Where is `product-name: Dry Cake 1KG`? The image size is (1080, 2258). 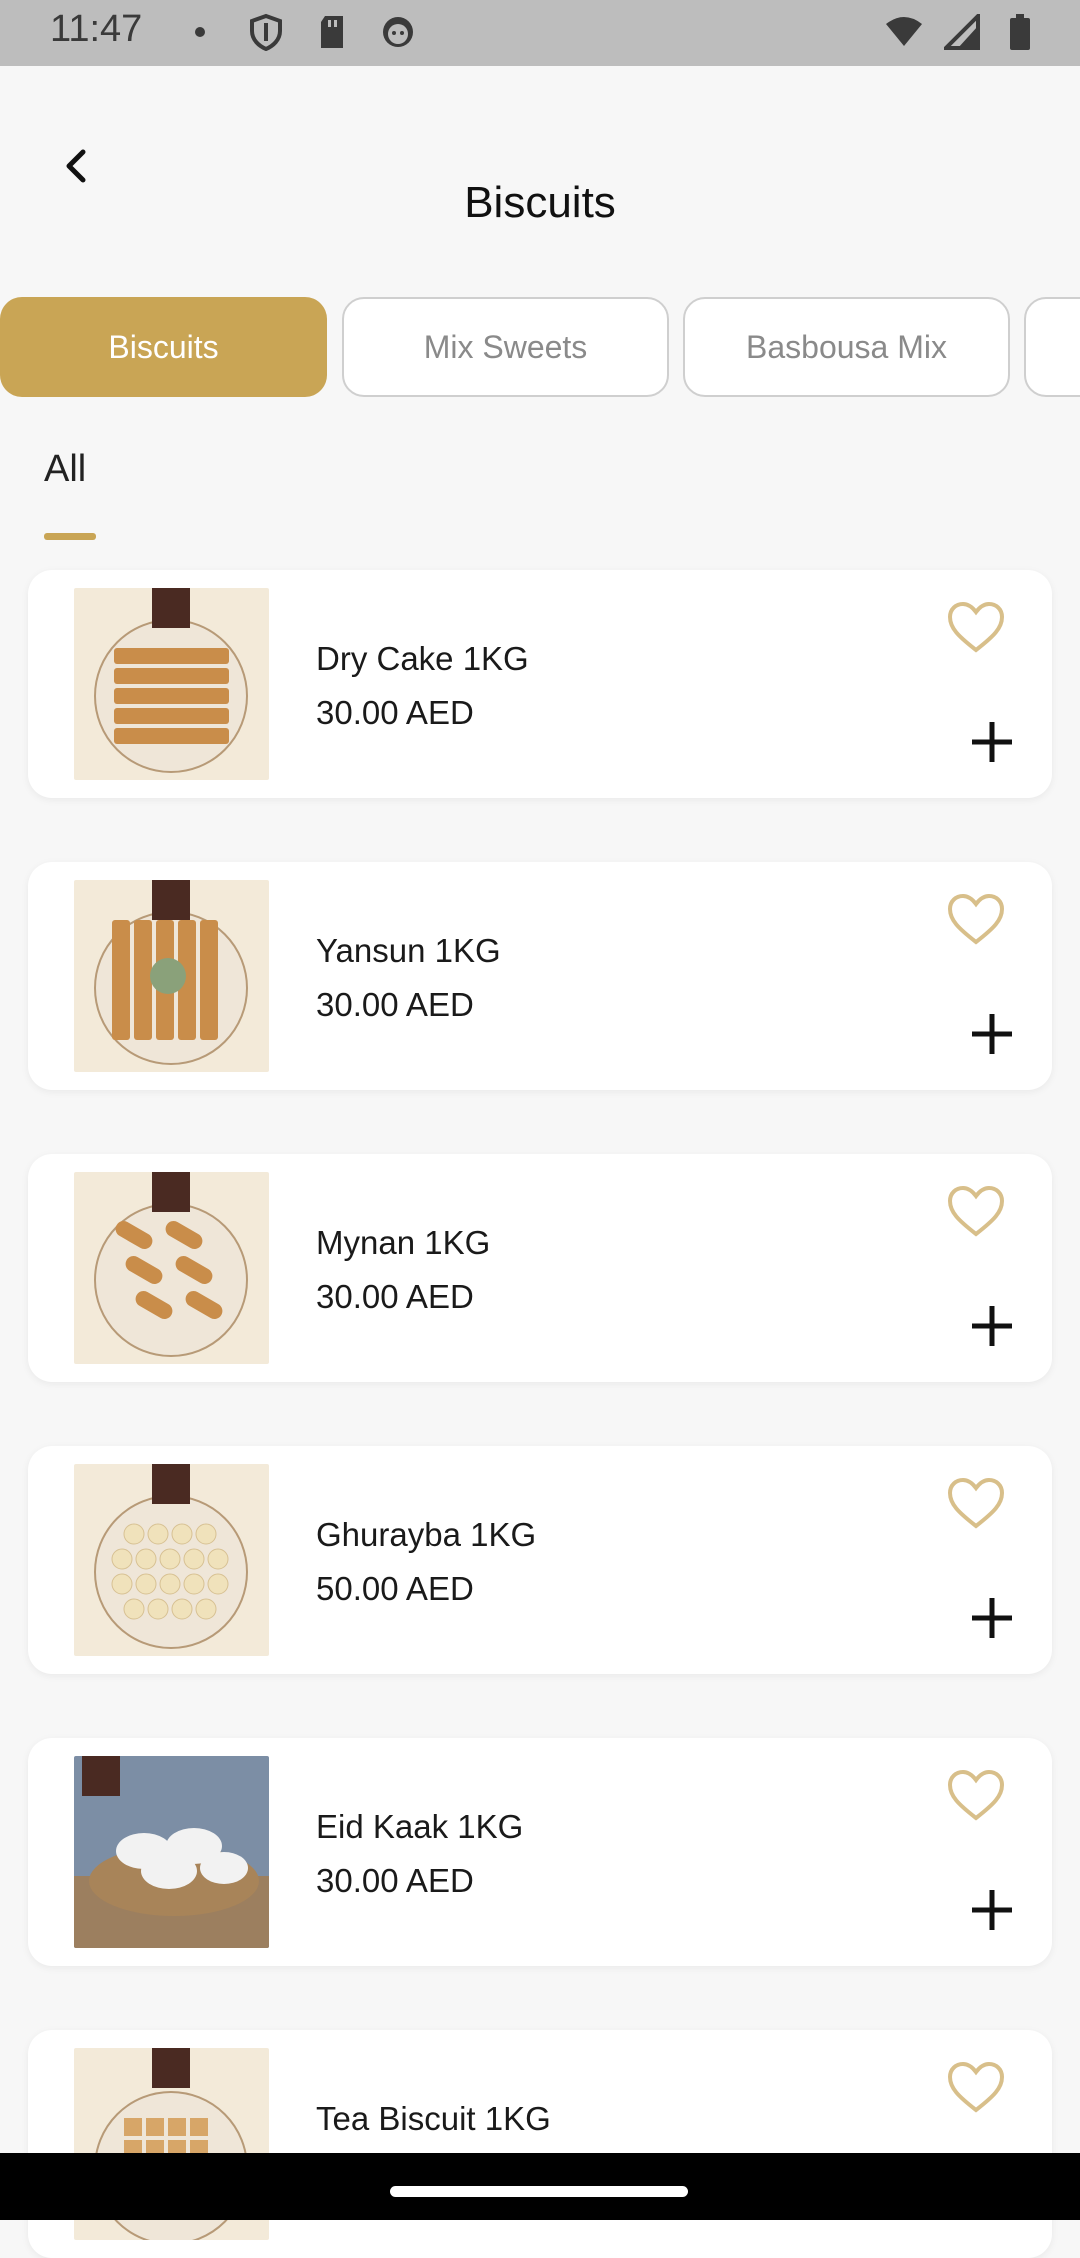 product-name: Dry Cake 1KG is located at coordinates (422, 658).